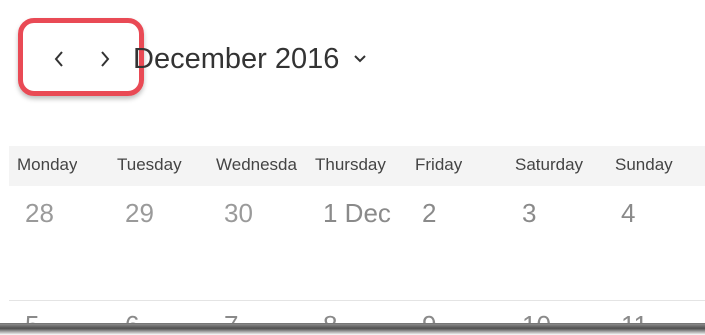  I want to click on chevron-right-icon, so click(105, 59).